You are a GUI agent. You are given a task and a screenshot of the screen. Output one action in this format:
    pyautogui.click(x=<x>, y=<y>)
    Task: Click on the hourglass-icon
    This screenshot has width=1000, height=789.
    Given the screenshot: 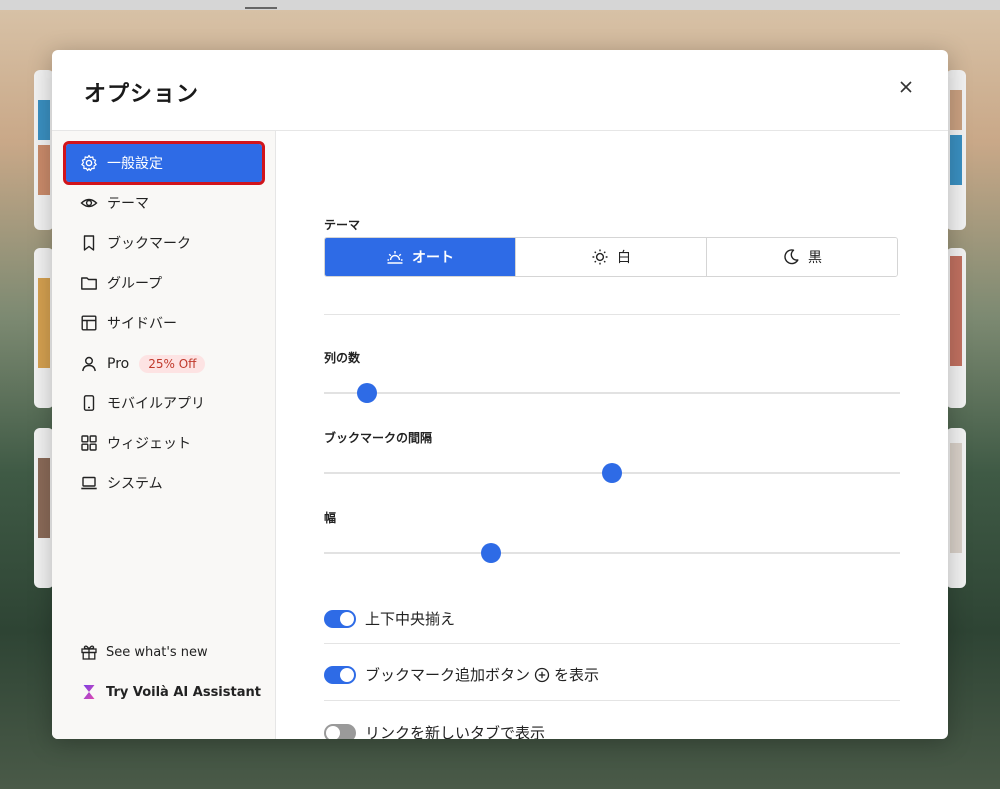 What is the action you would take?
    pyautogui.click(x=89, y=692)
    